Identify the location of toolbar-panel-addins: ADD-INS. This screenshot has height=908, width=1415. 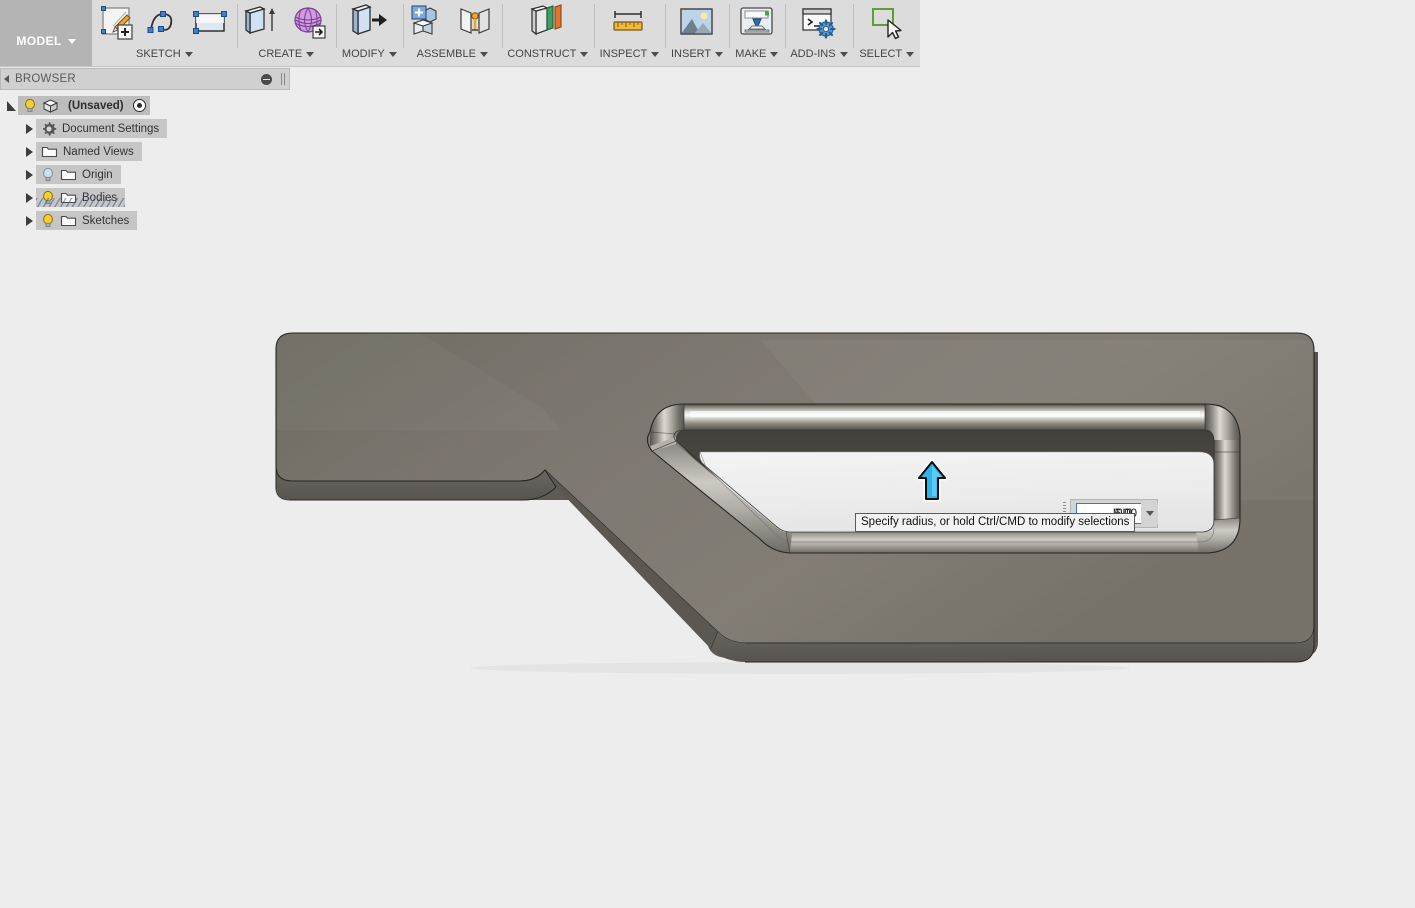
(819, 33).